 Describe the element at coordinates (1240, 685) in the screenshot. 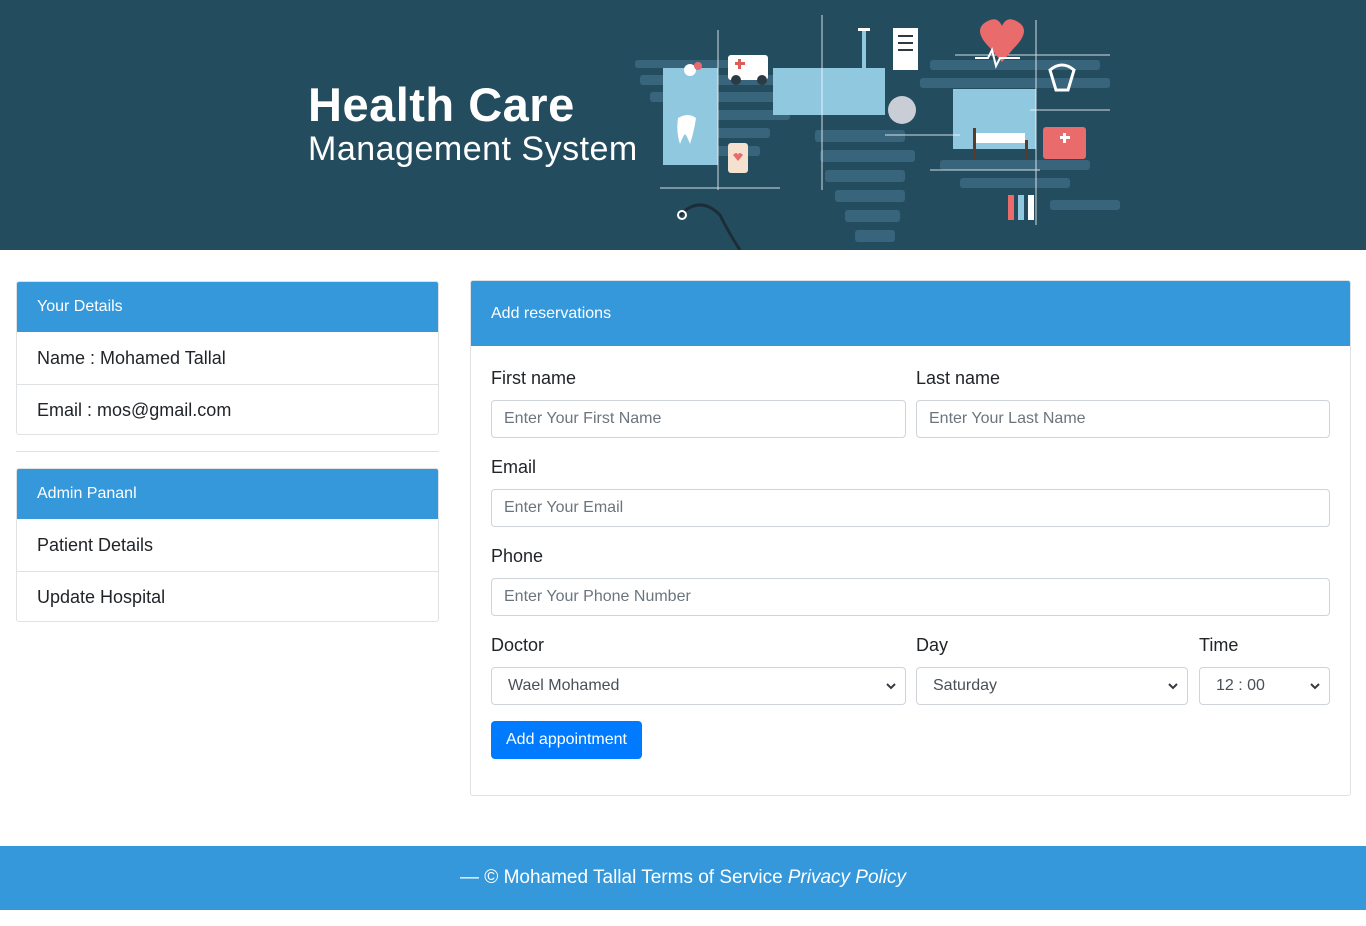

I see `time-select-value: 12 : 00` at that location.